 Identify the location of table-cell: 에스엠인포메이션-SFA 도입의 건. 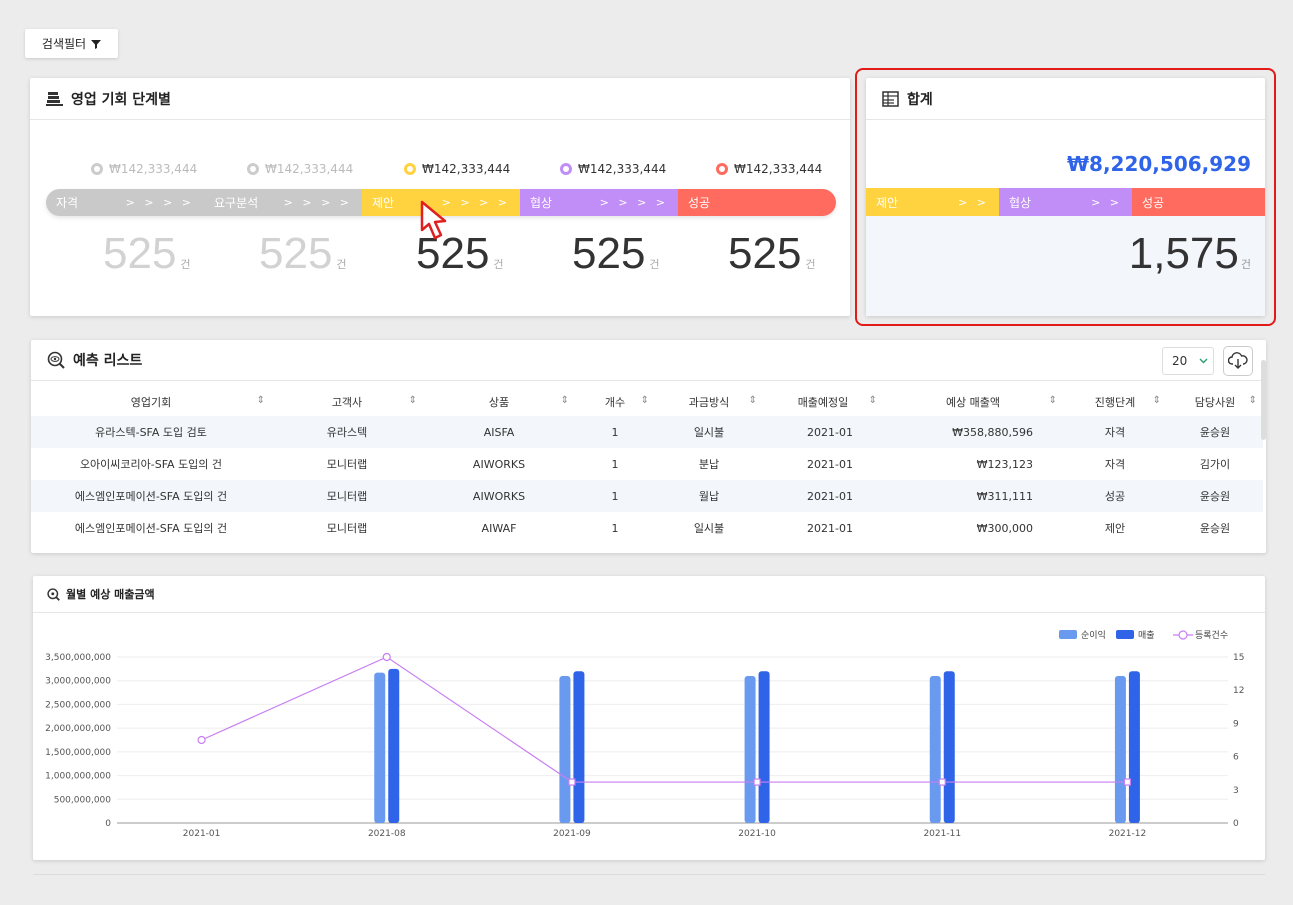
(151, 496).